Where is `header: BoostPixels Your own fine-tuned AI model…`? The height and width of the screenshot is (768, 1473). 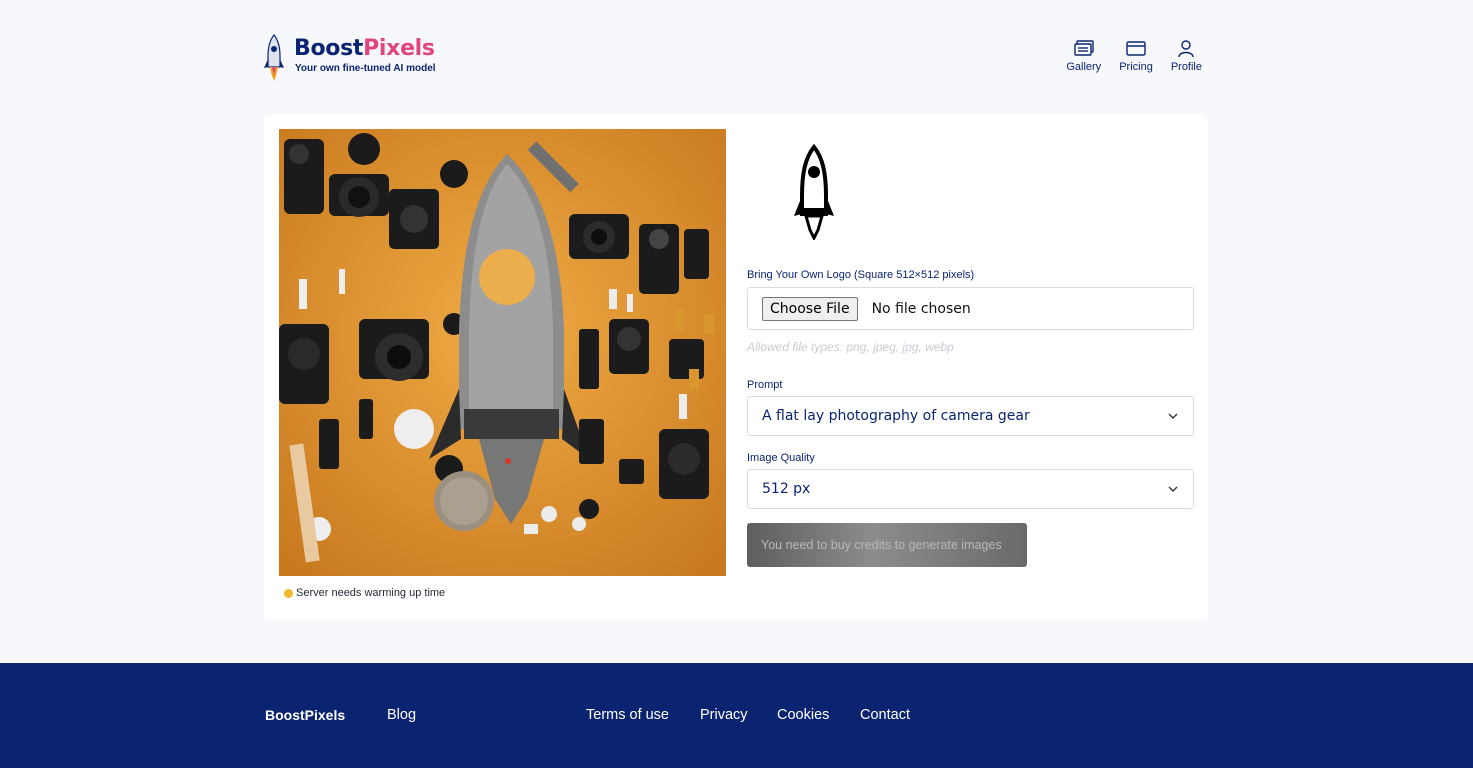 header: BoostPixels Your own fine-tuned AI model… is located at coordinates (736, 58).